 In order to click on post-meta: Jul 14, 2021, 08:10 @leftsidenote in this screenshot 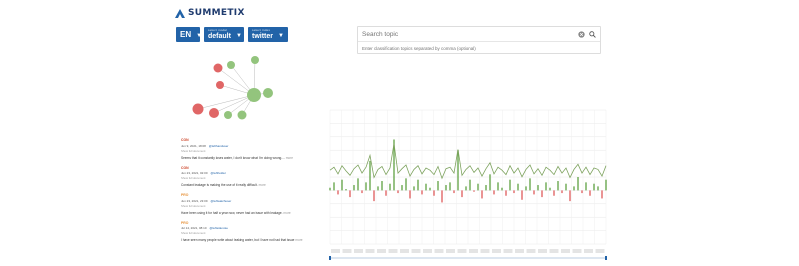, I will do `click(251, 228)`.